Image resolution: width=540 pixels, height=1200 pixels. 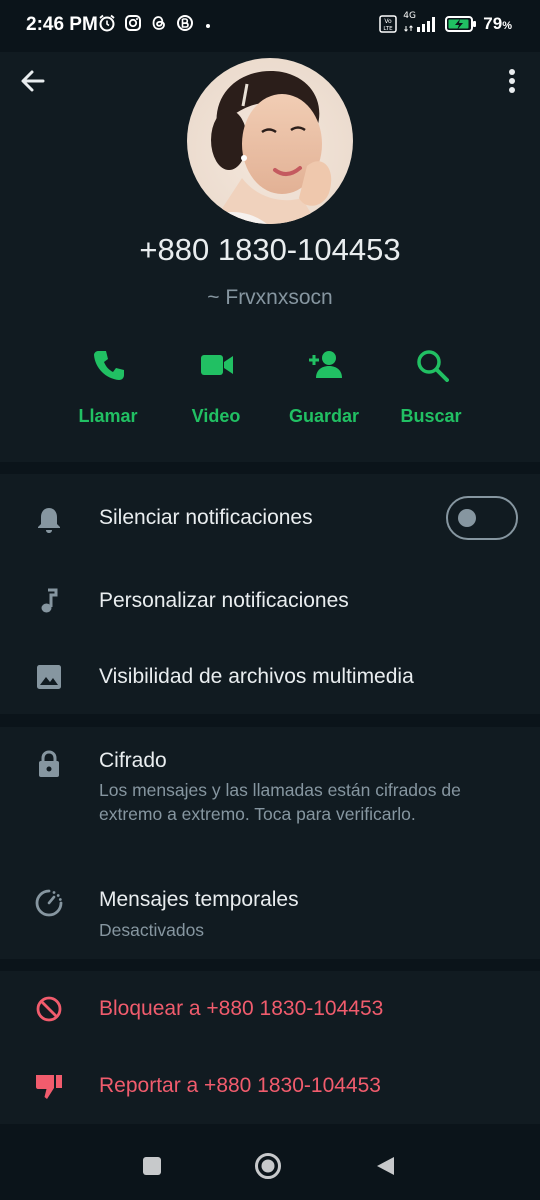 I want to click on svg-text: Vo, so click(x=389, y=21).